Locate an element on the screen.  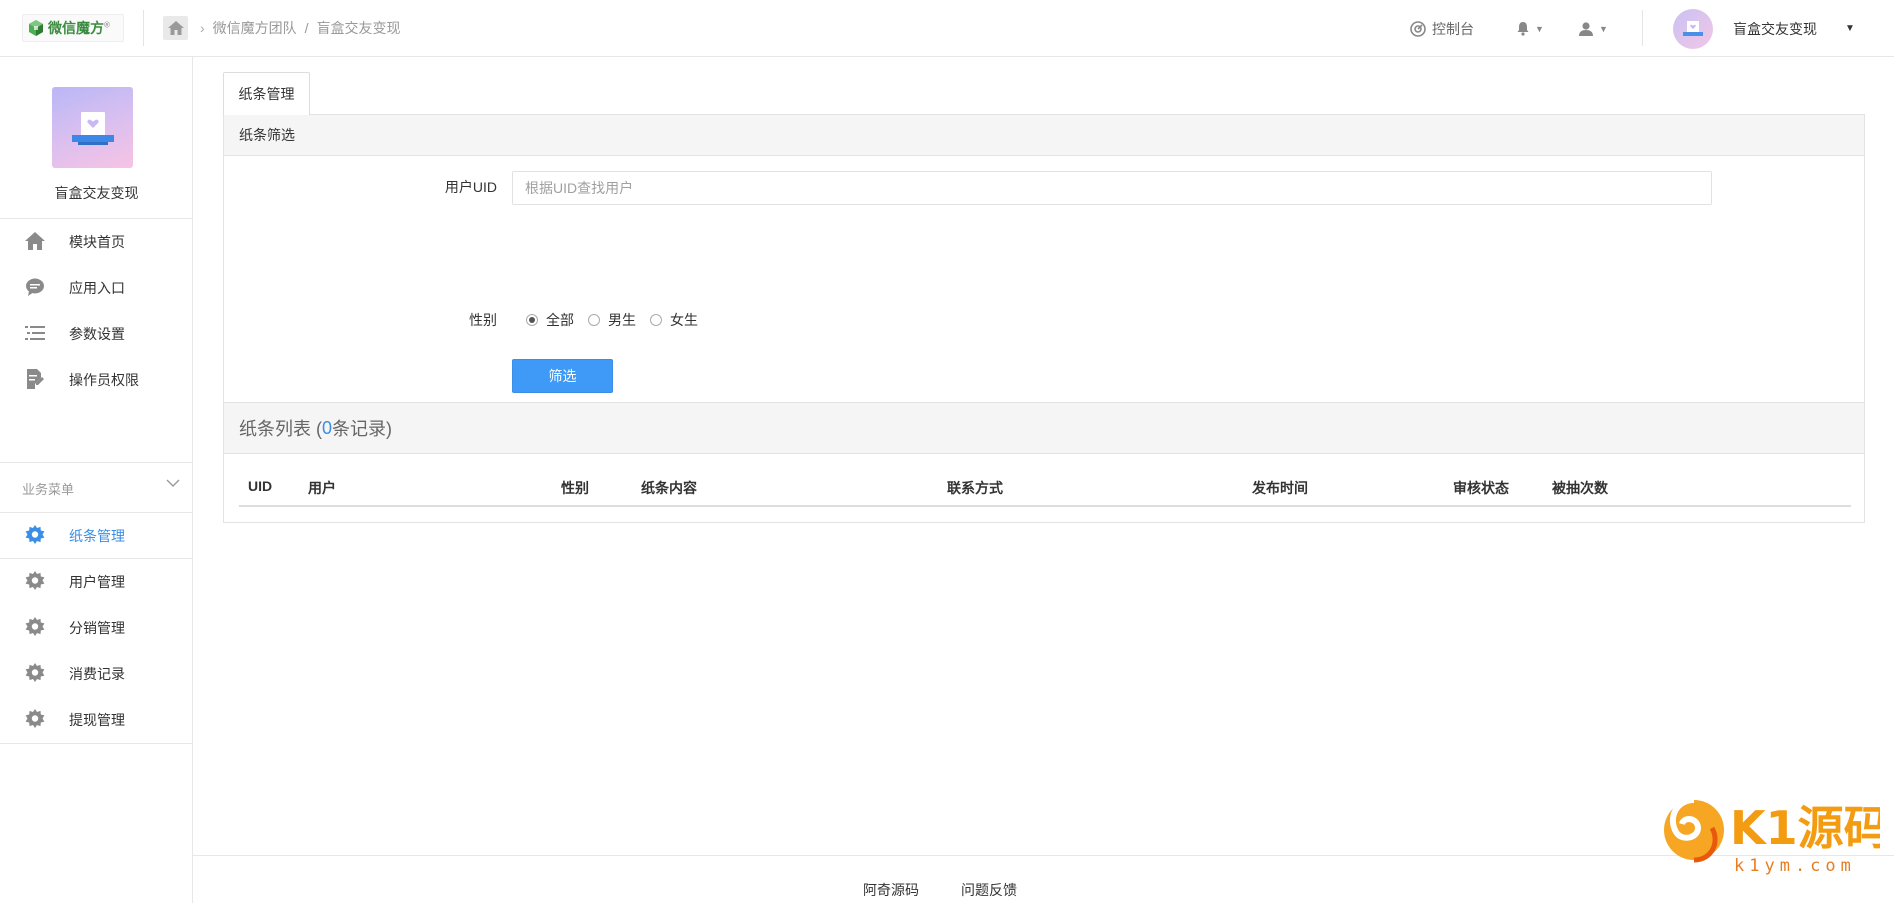
sidebar-item-label: 参数设置 is located at coordinates (97, 334).